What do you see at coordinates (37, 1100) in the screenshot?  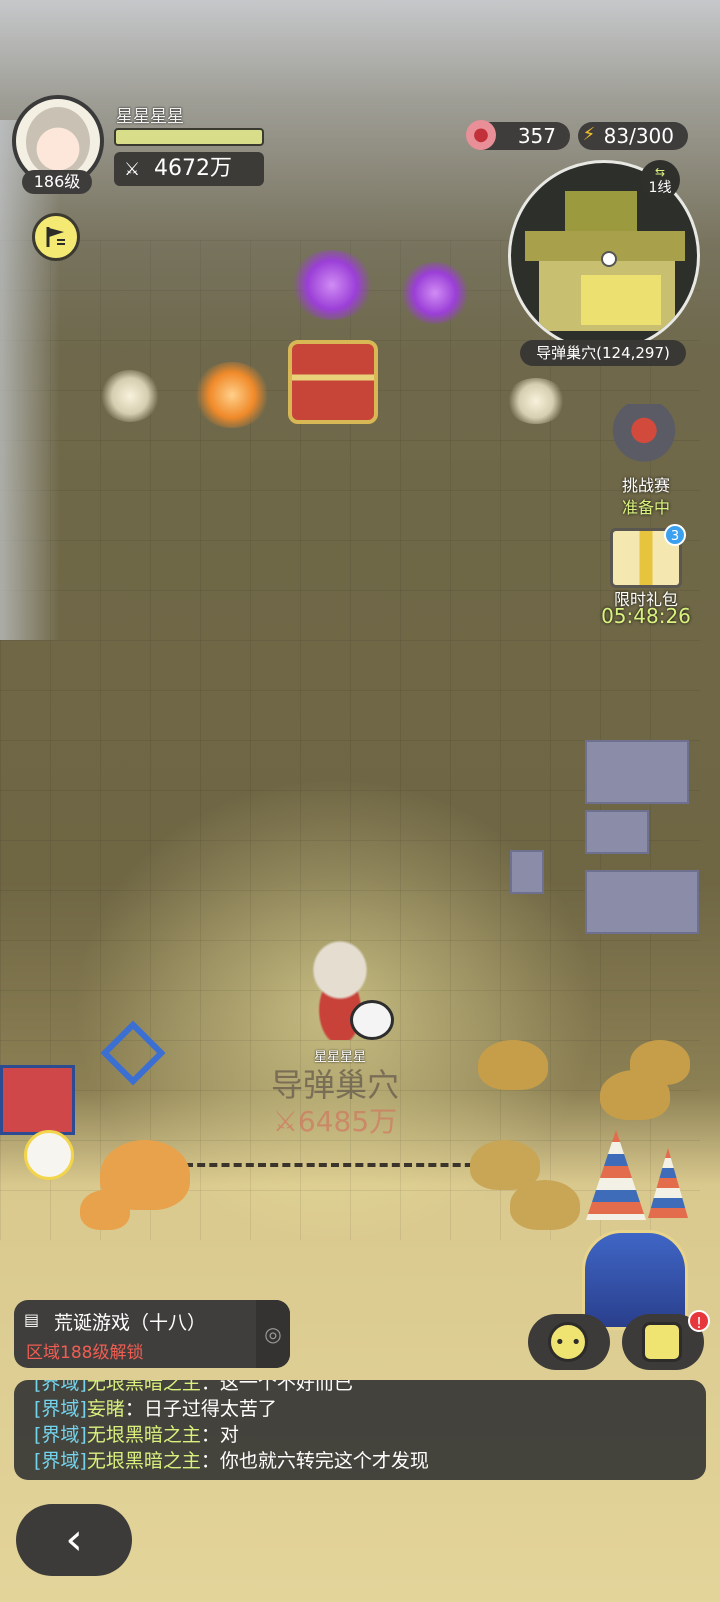 I see `toy-box` at bounding box center [37, 1100].